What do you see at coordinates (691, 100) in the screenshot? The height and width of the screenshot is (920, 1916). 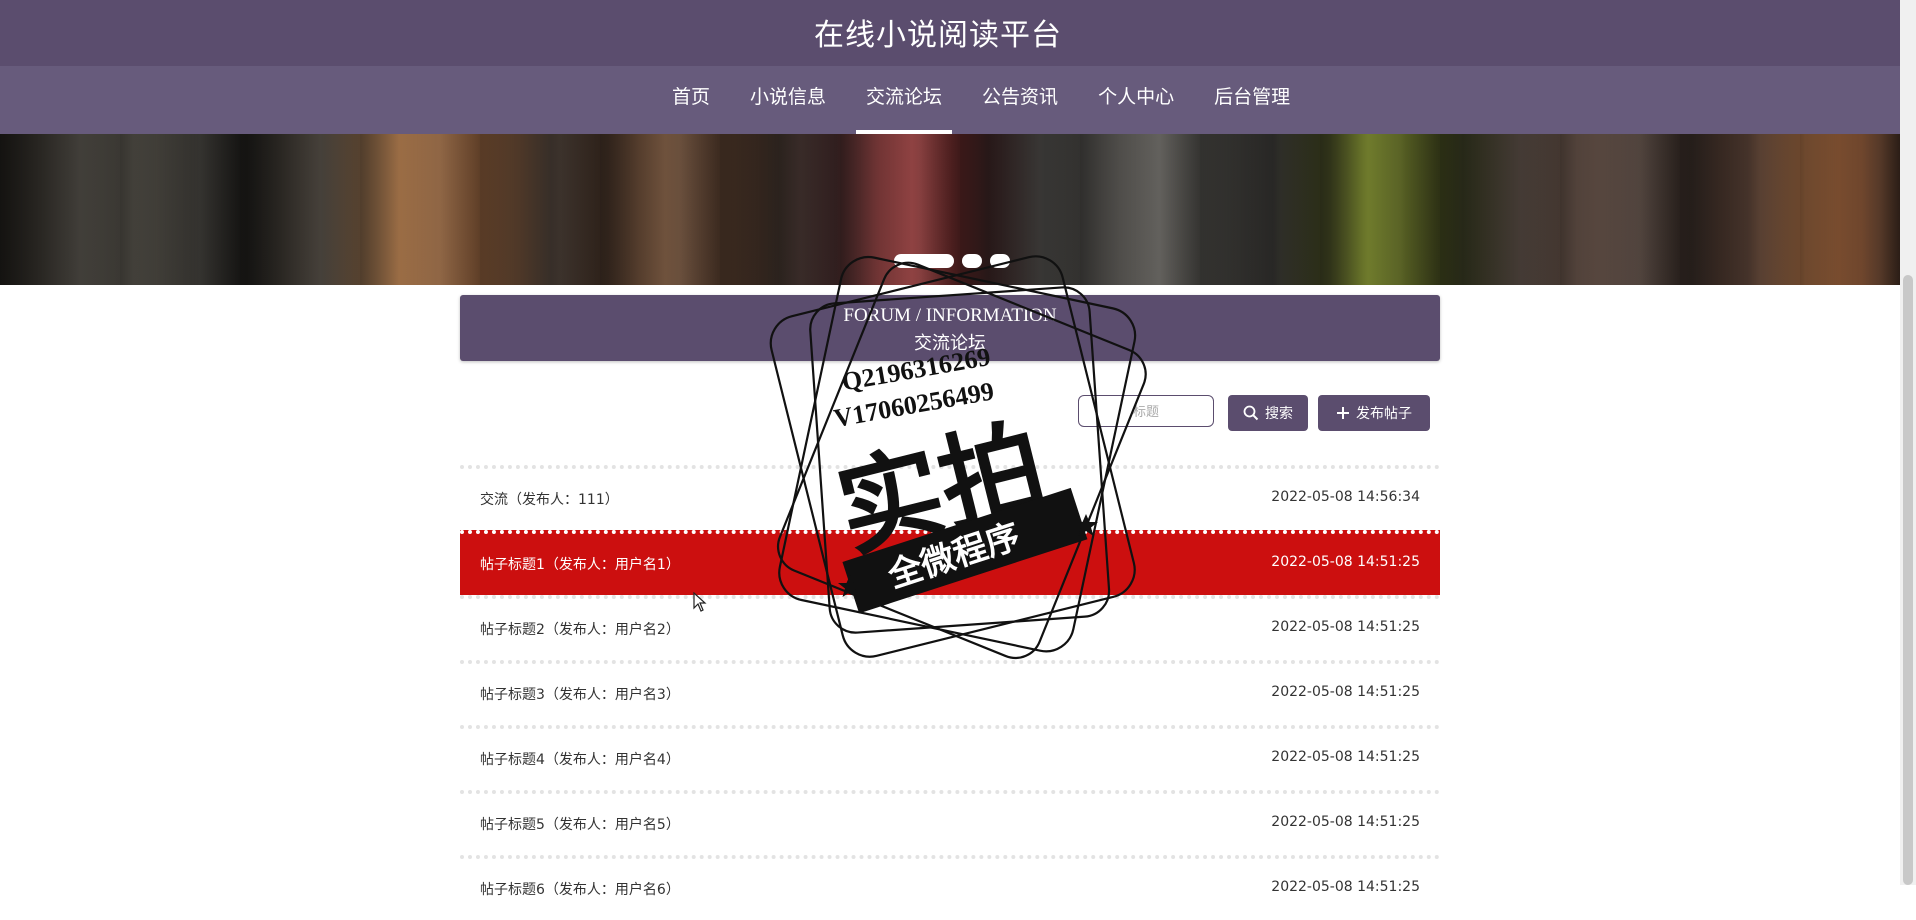 I see `nav-item-home: 首页` at bounding box center [691, 100].